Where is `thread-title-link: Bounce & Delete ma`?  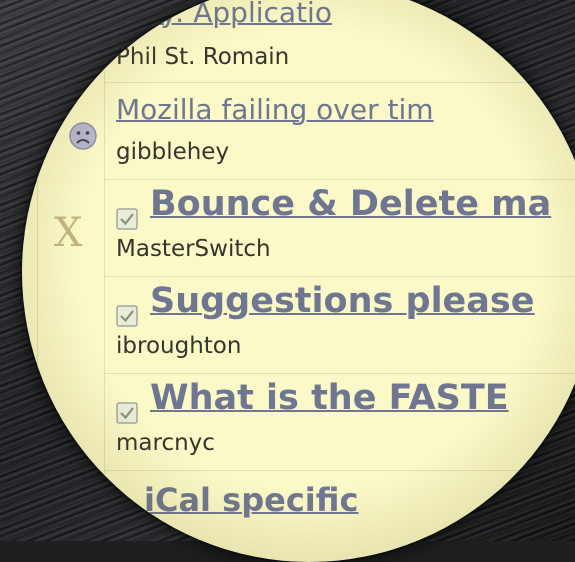 thread-title-link: Bounce & Delete ma is located at coordinates (350, 204).